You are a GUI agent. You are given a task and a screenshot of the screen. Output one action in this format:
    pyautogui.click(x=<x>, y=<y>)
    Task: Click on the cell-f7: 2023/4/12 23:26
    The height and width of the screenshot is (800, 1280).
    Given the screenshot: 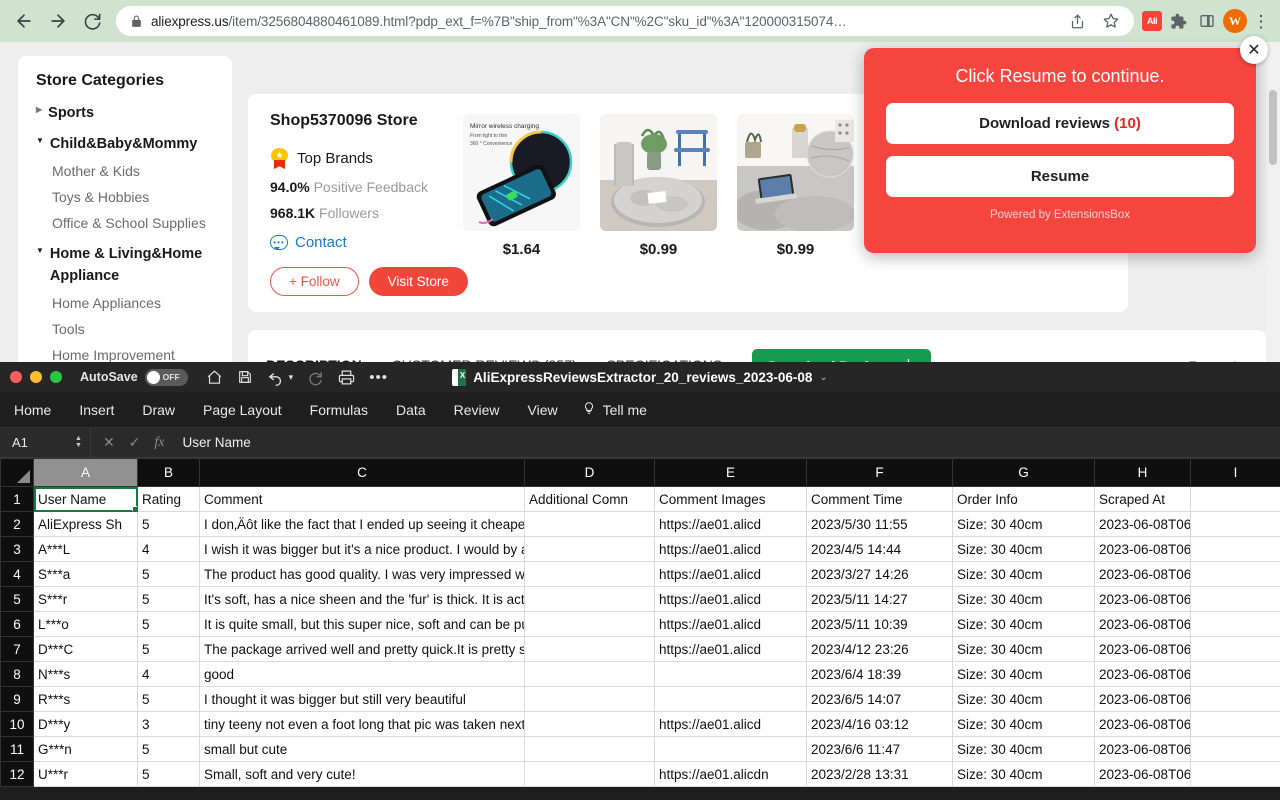 What is the action you would take?
    pyautogui.click(x=879, y=649)
    